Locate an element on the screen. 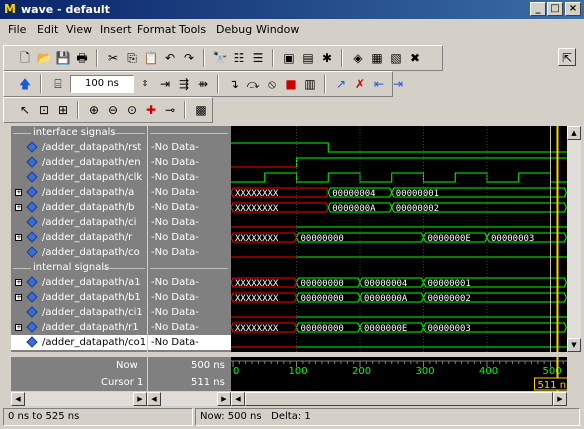 The height and width of the screenshot is (429, 584). zoom-out-icon: ⊖ is located at coordinates (113, 110).